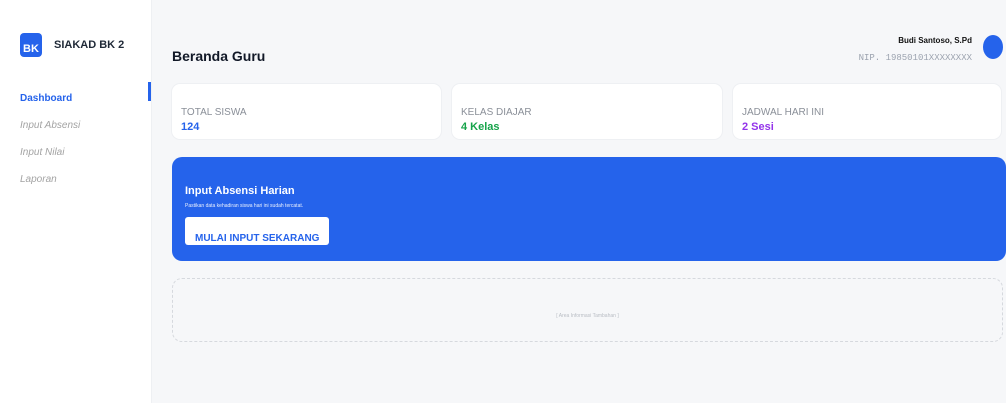 The image size is (1006, 403). What do you see at coordinates (89, 45) in the screenshot?
I see `app-name: SIAKAD BK 2` at bounding box center [89, 45].